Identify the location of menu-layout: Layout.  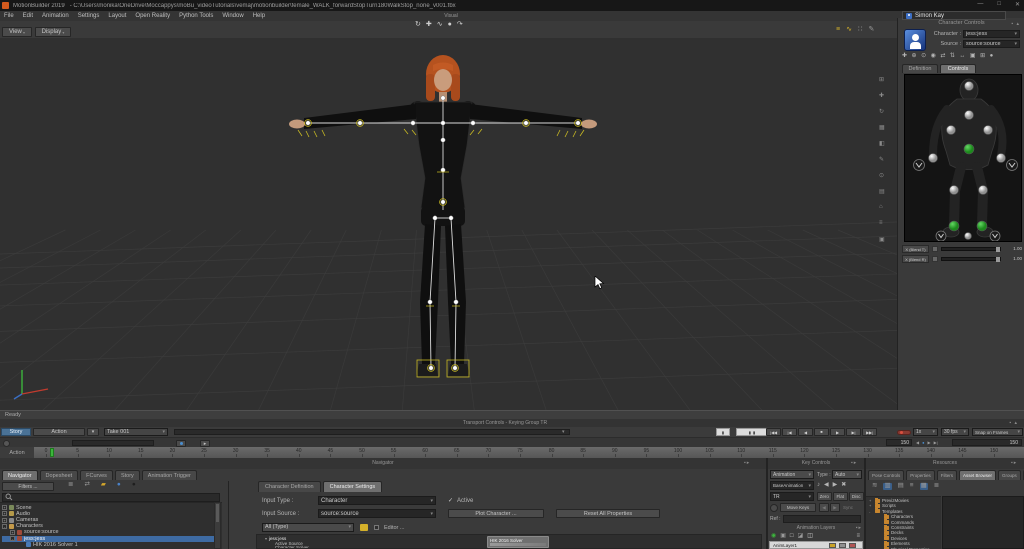
(117, 16).